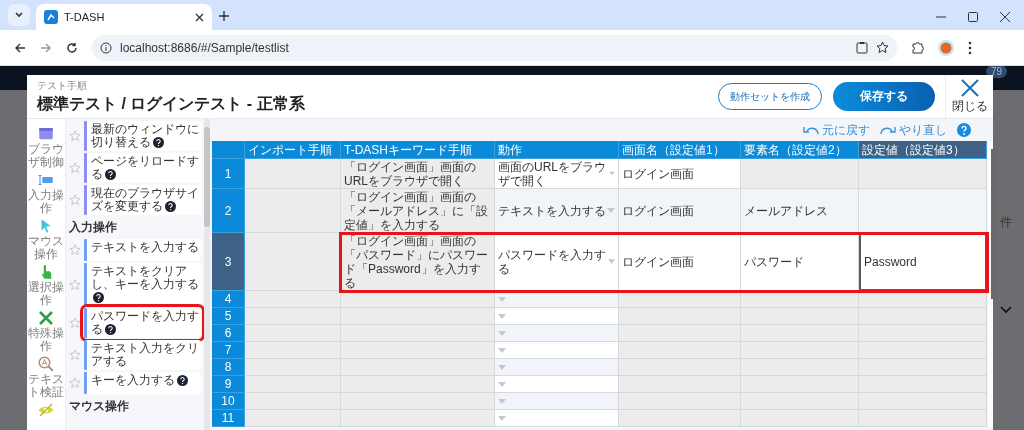  I want to click on row-number: 7, so click(228, 350).